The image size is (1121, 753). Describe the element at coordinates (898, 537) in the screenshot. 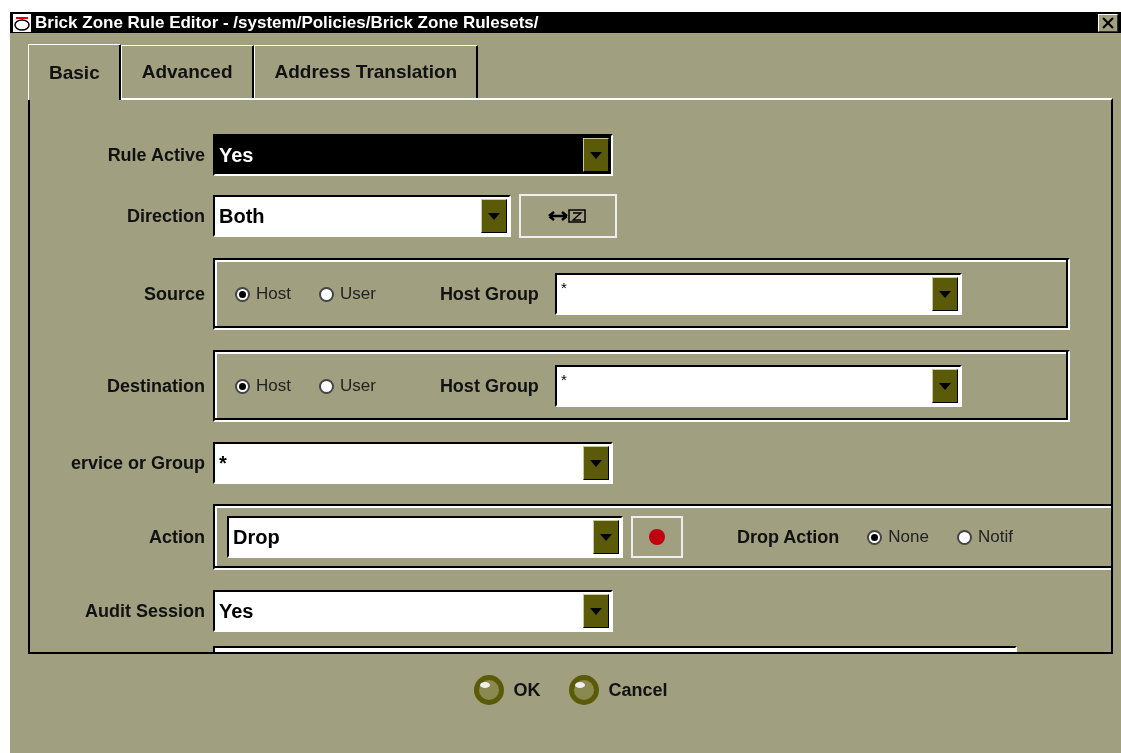

I see `radio-option: None` at that location.